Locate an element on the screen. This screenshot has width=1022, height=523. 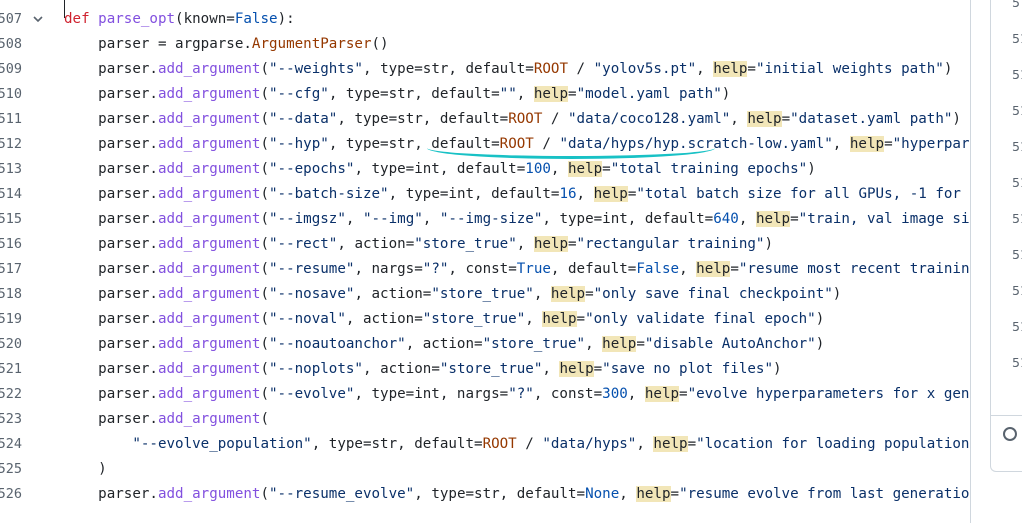
code-token: "--weights" is located at coordinates (316, 69).